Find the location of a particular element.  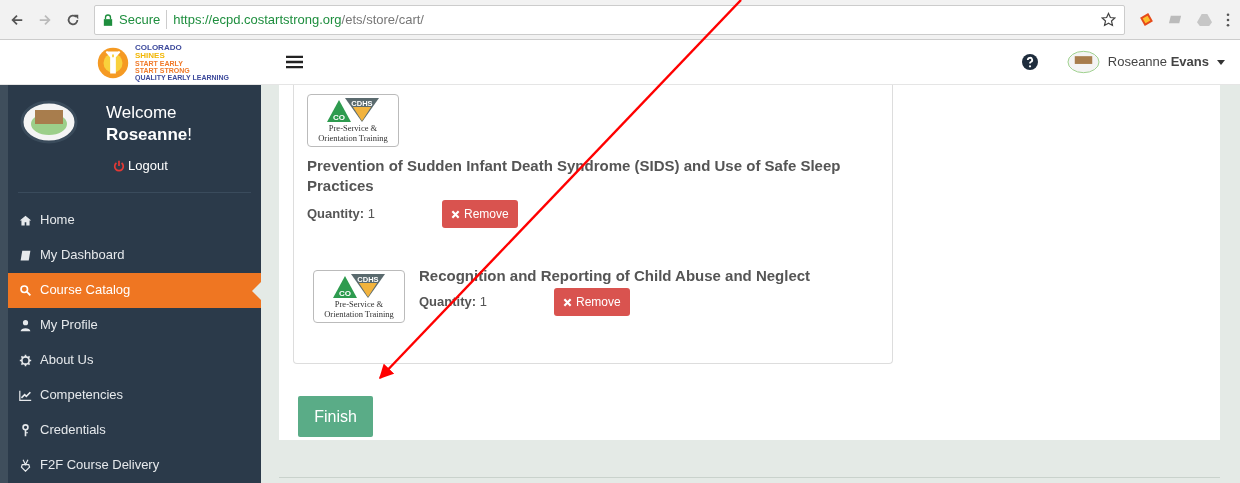

caret-icon is located at coordinates (1221, 62).